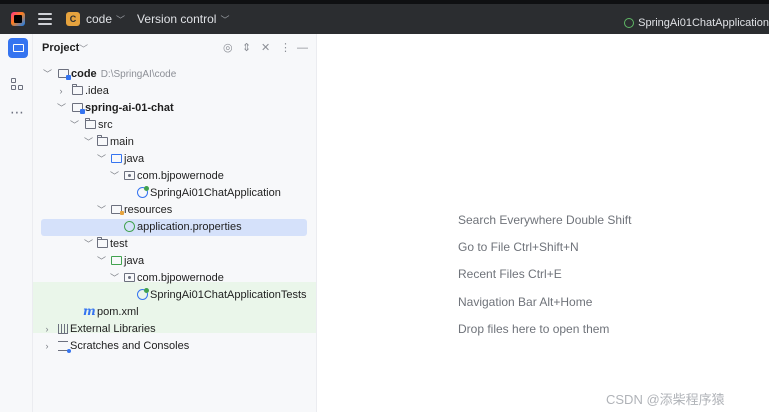 This screenshot has height=412, width=769. What do you see at coordinates (99, 19) in the screenshot?
I see `project-name: code` at bounding box center [99, 19].